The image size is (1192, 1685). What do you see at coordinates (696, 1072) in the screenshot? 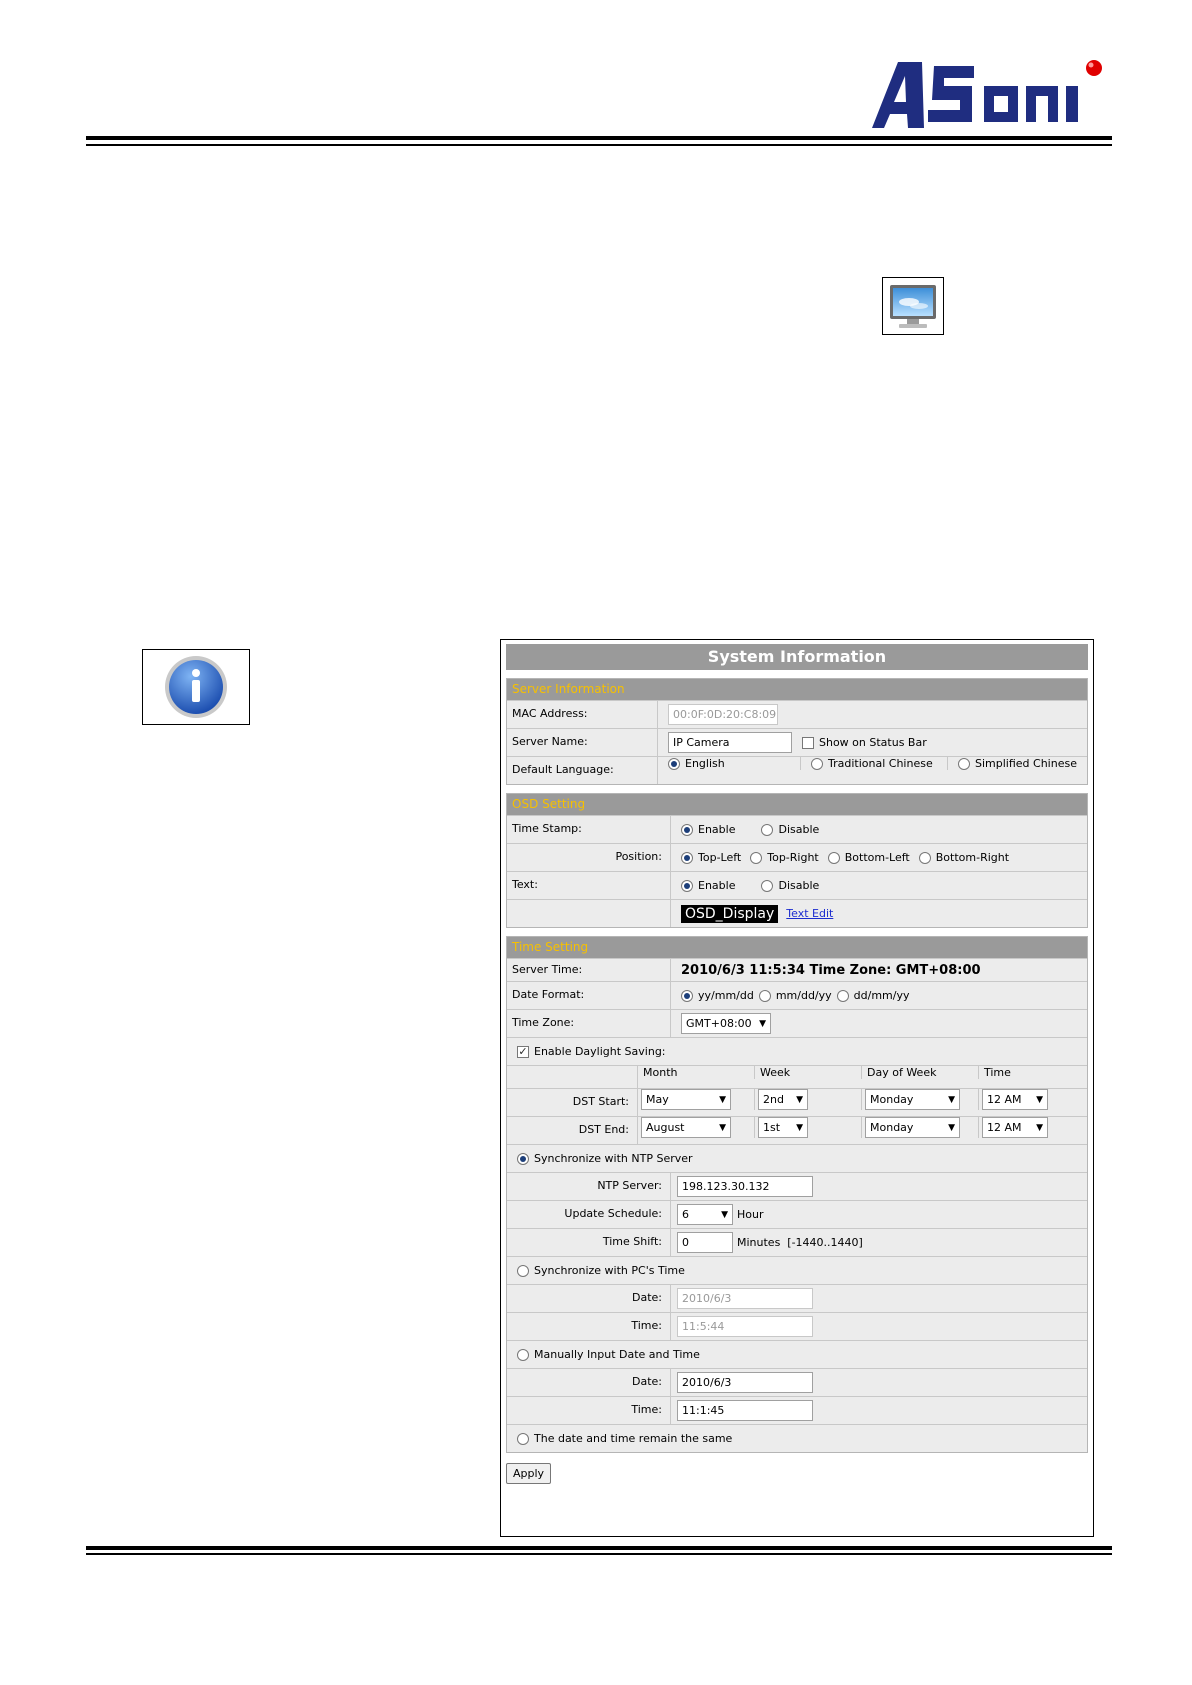
I see `col-month: Month` at bounding box center [696, 1072].